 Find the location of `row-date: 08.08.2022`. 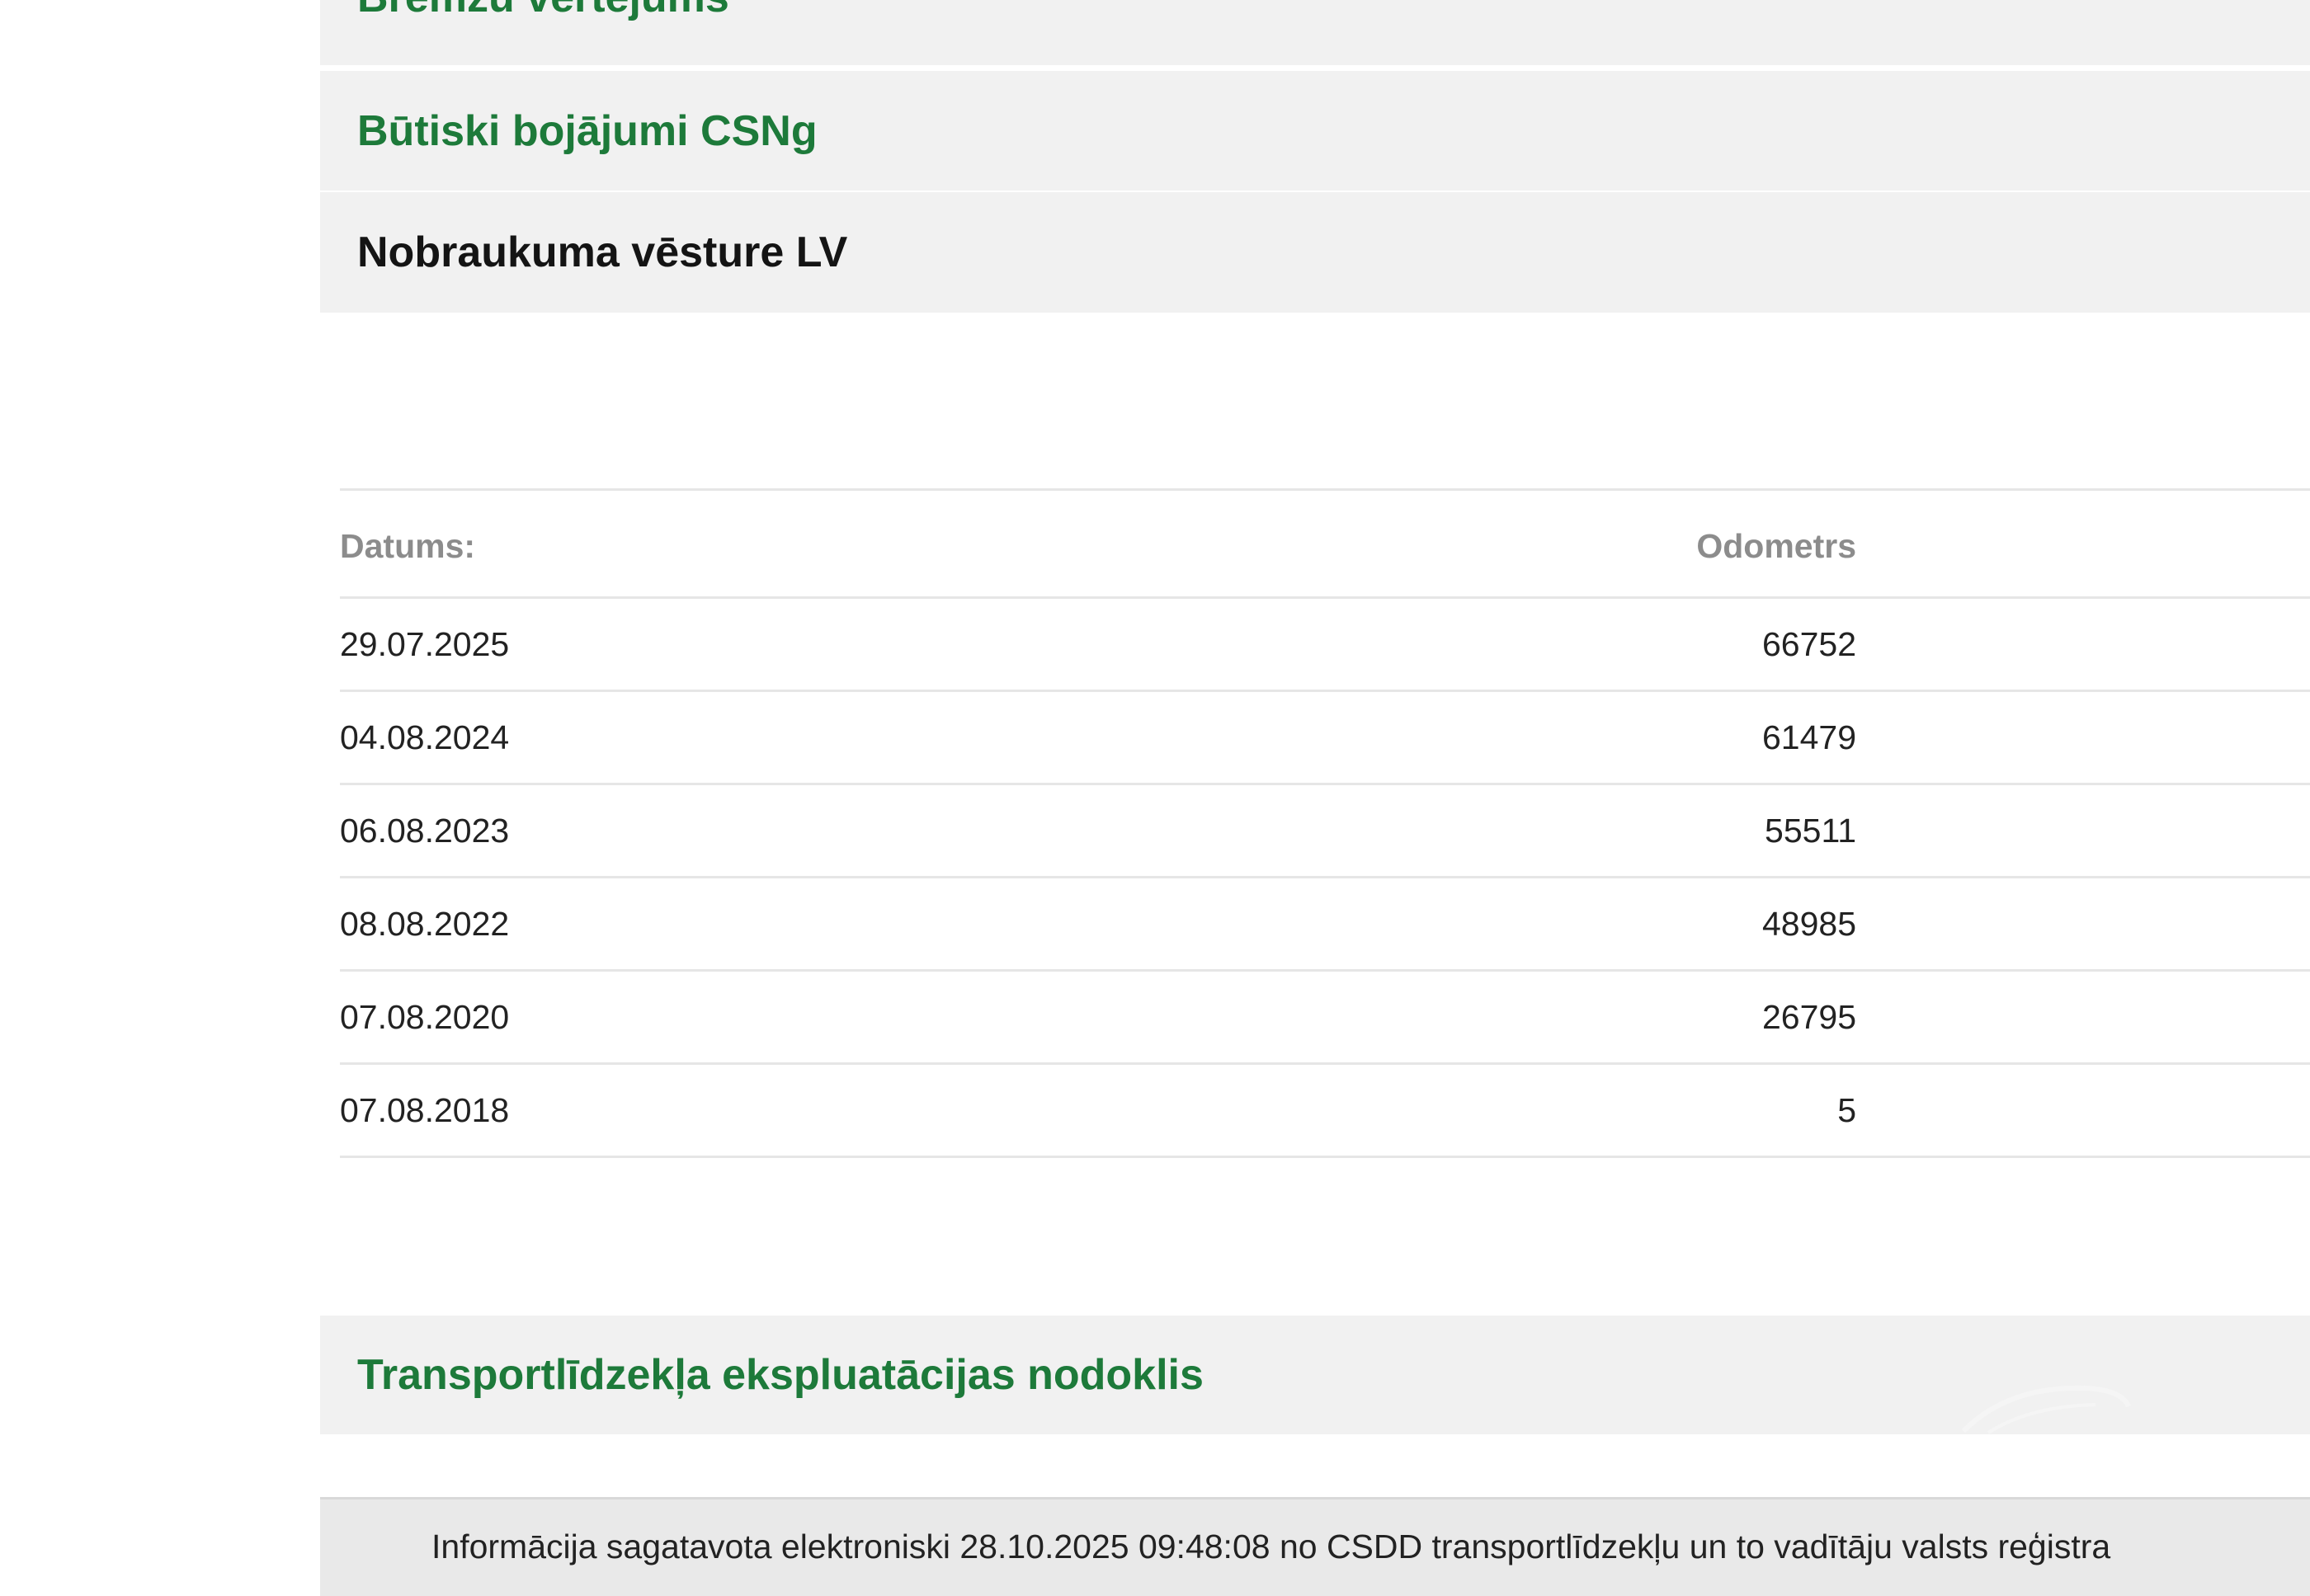

row-date: 08.08.2022 is located at coordinates (425, 923).